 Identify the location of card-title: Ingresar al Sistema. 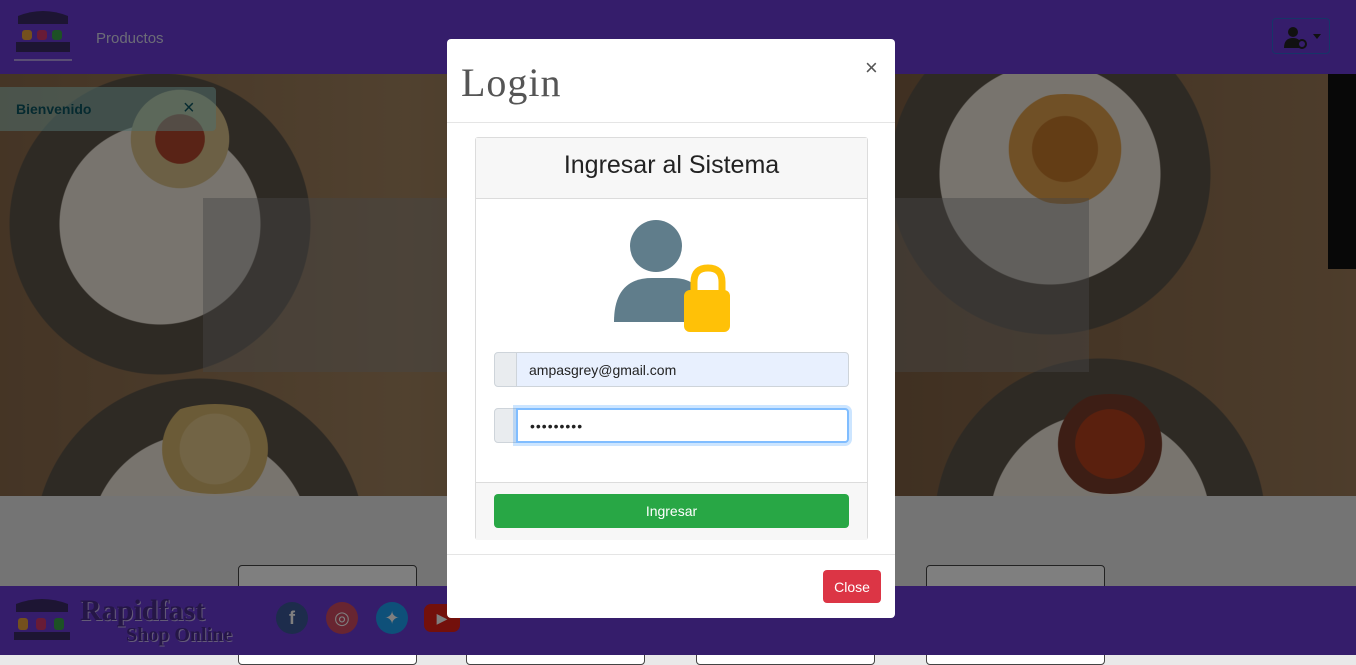
(671, 165).